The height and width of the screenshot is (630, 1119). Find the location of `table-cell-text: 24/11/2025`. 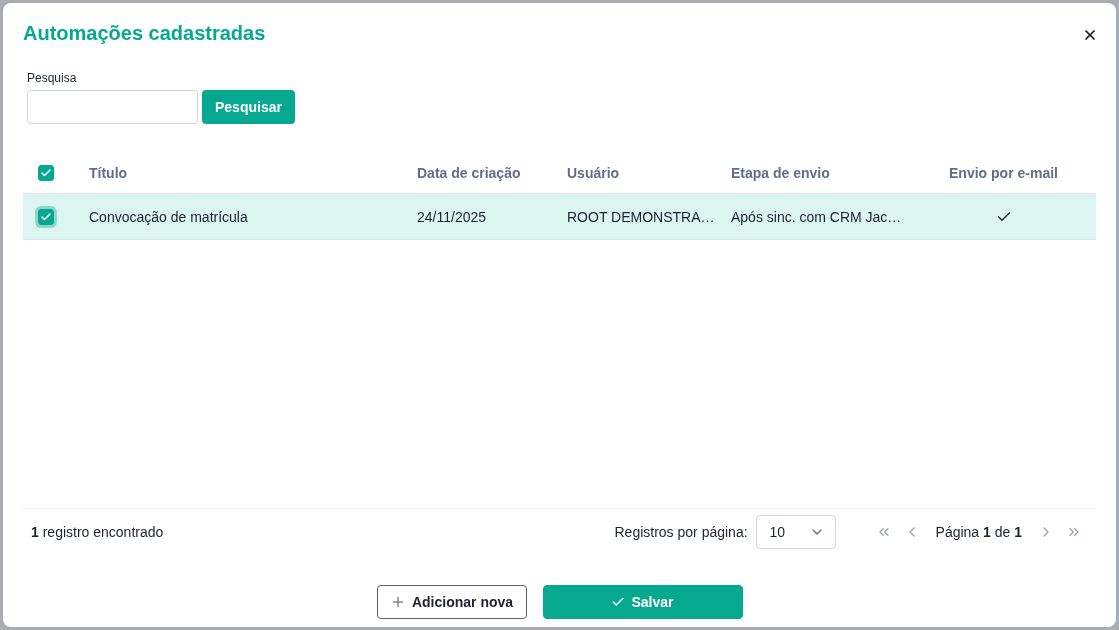

table-cell-text: 24/11/2025 is located at coordinates (452, 216).